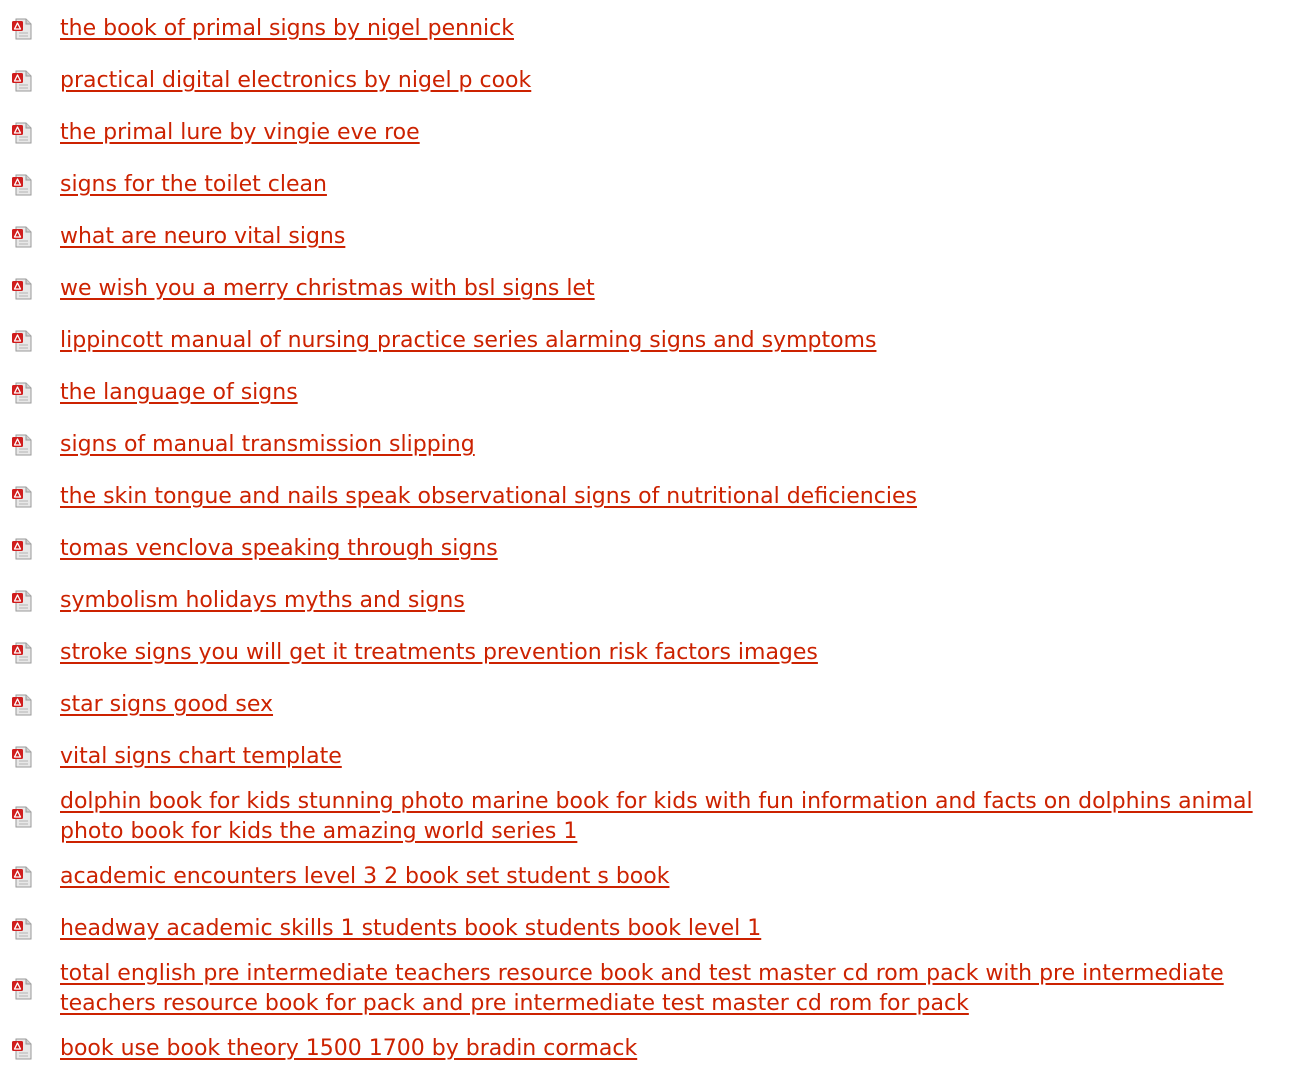  What do you see at coordinates (193, 185) in the screenshot?
I see `document-link: signs for the toilet clean` at bounding box center [193, 185].